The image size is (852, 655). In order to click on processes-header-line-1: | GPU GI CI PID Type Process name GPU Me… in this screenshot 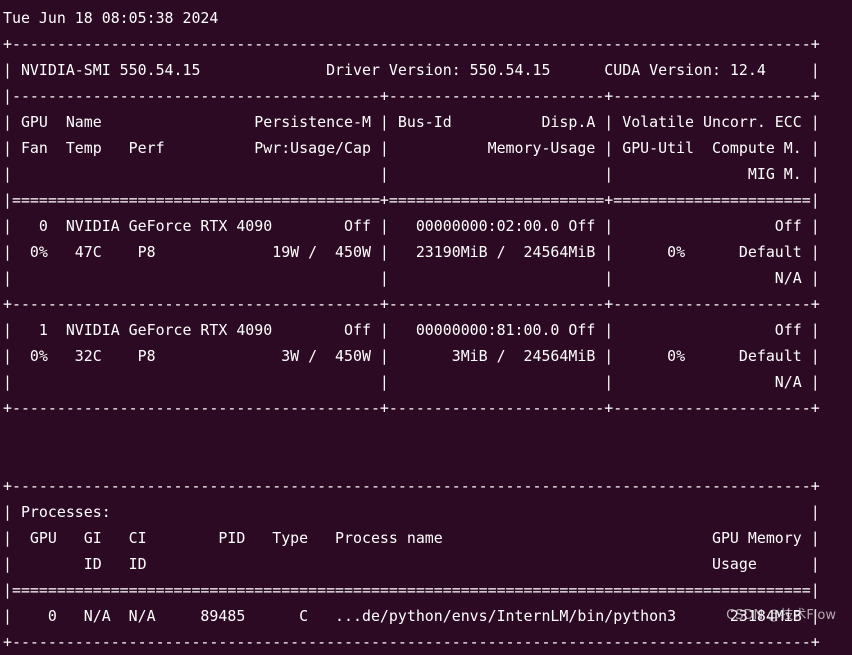, I will do `click(411, 538)`.